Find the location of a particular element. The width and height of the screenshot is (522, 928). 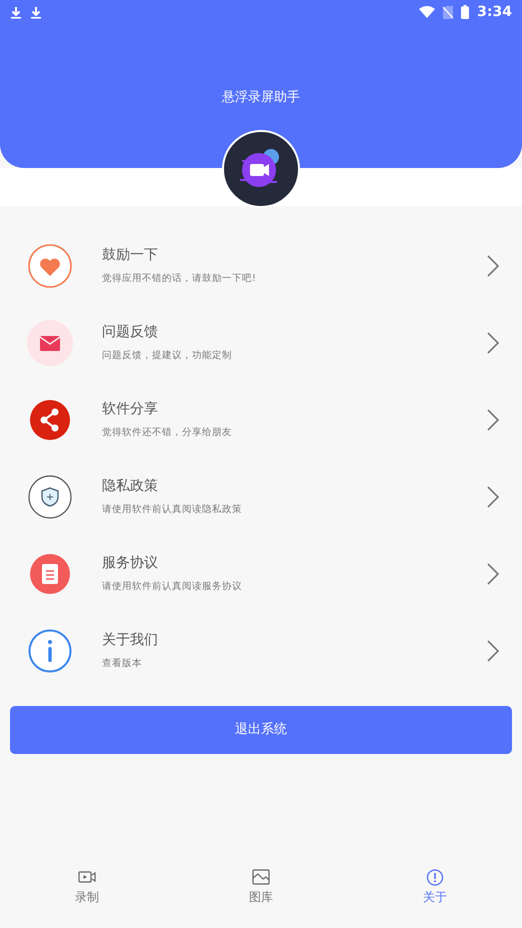

menu-title: 问题反馈 is located at coordinates (130, 332).